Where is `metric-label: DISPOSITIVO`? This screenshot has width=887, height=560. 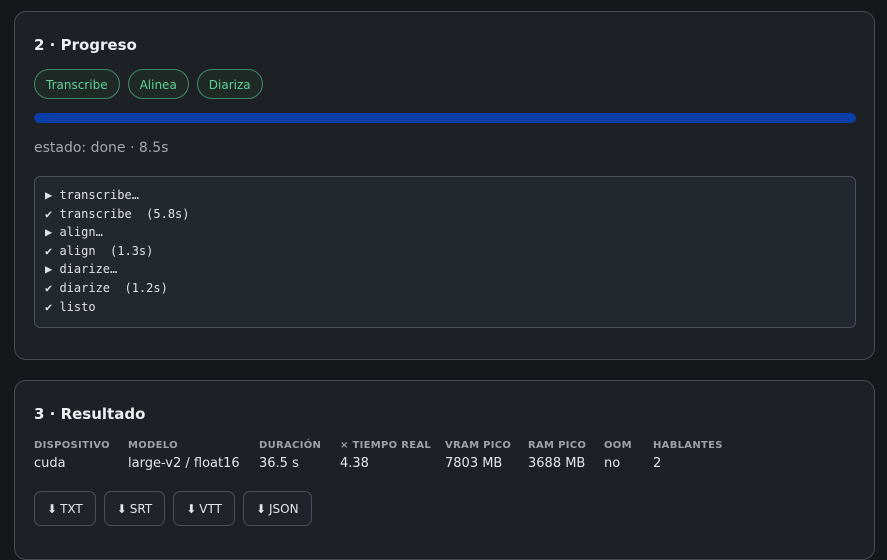
metric-label: DISPOSITIVO is located at coordinates (72, 445).